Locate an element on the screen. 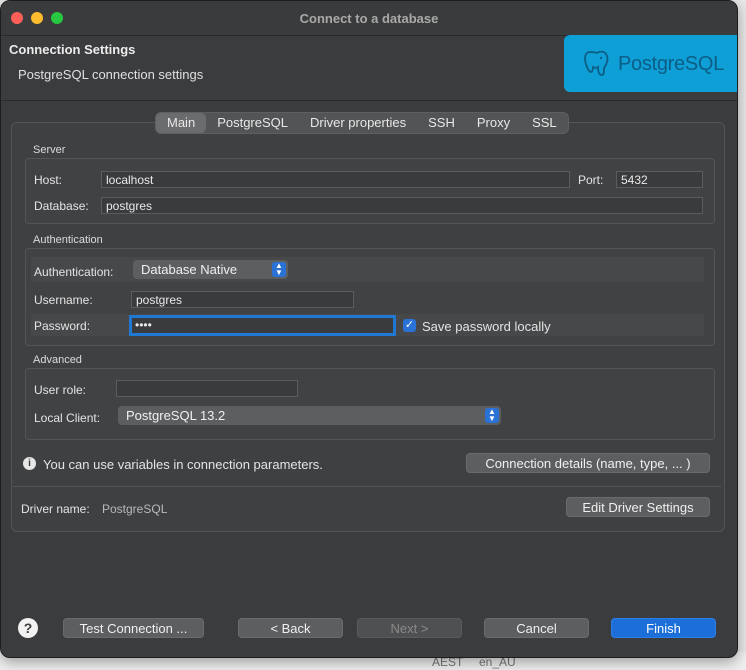 The height and width of the screenshot is (670, 746). tab-proxy: Proxy is located at coordinates (493, 123).